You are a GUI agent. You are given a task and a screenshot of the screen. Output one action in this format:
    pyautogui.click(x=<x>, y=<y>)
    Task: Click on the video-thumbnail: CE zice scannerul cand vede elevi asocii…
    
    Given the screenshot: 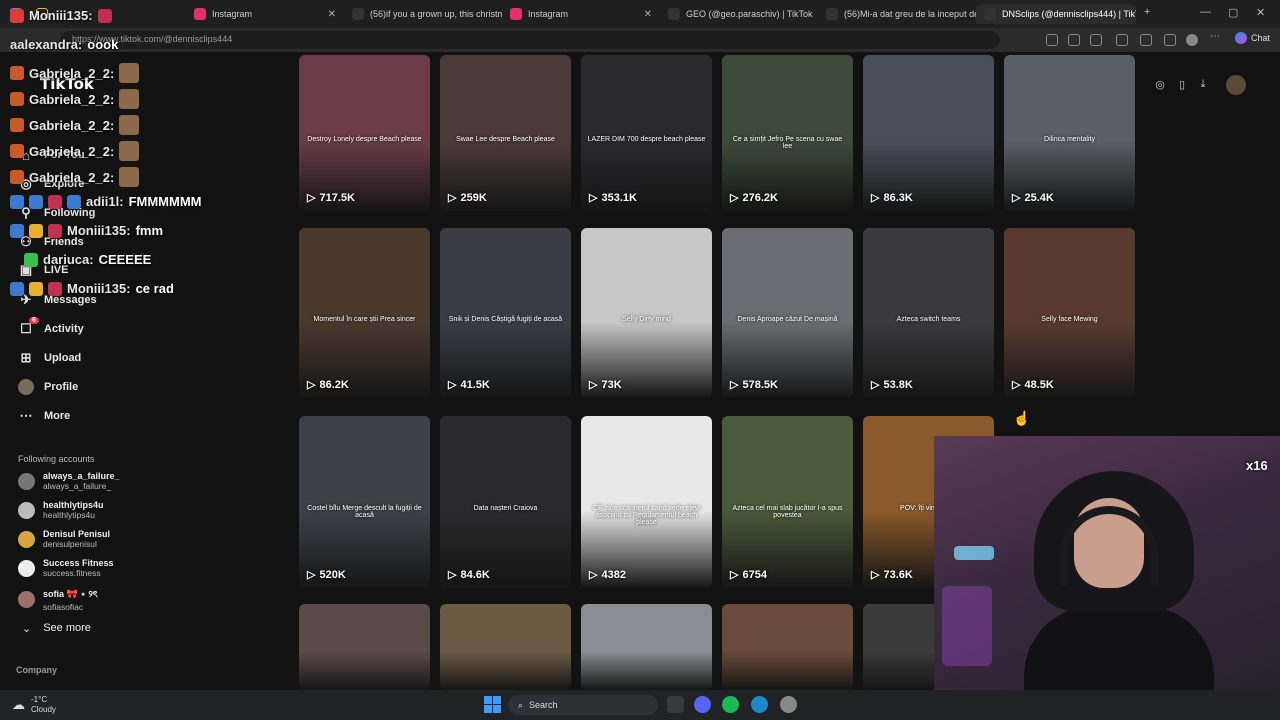 What is the action you would take?
    pyautogui.click(x=646, y=502)
    